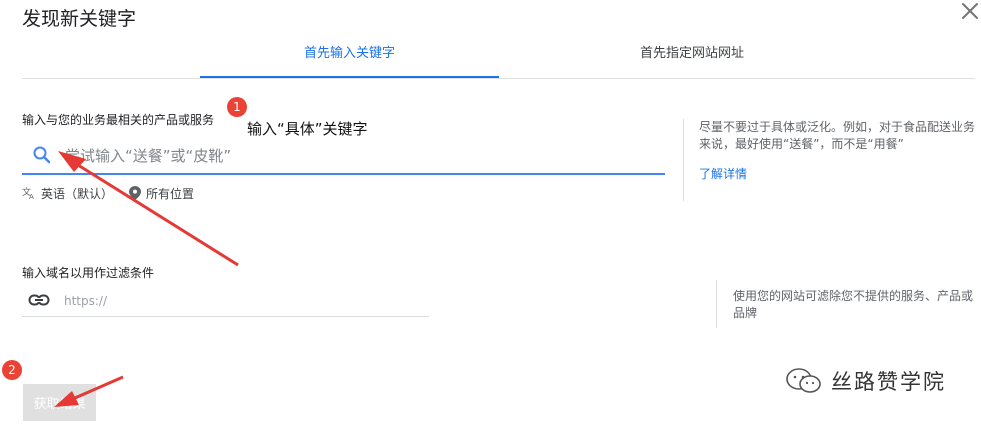  Describe the element at coordinates (970, 11) in the screenshot. I see `close-icon` at that location.